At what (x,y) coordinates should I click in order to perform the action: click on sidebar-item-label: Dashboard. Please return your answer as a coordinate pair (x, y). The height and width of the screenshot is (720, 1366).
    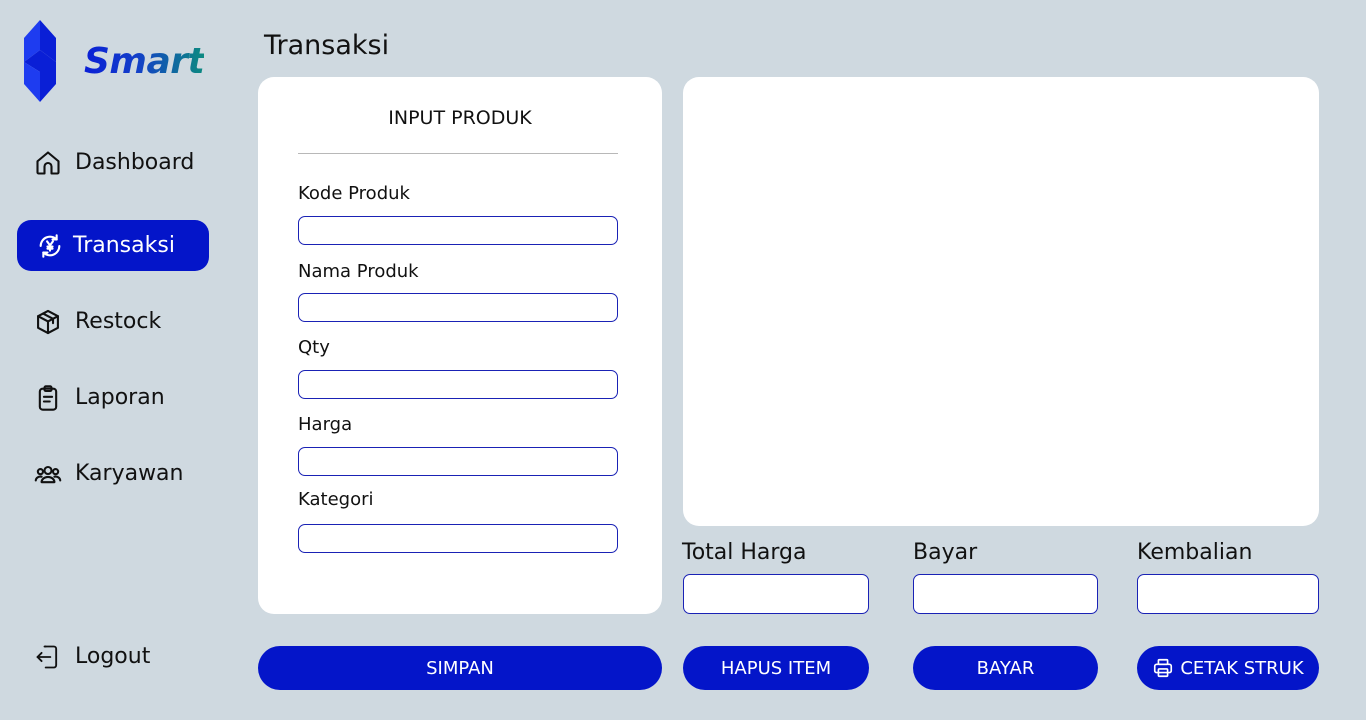
    Looking at the image, I should click on (135, 162).